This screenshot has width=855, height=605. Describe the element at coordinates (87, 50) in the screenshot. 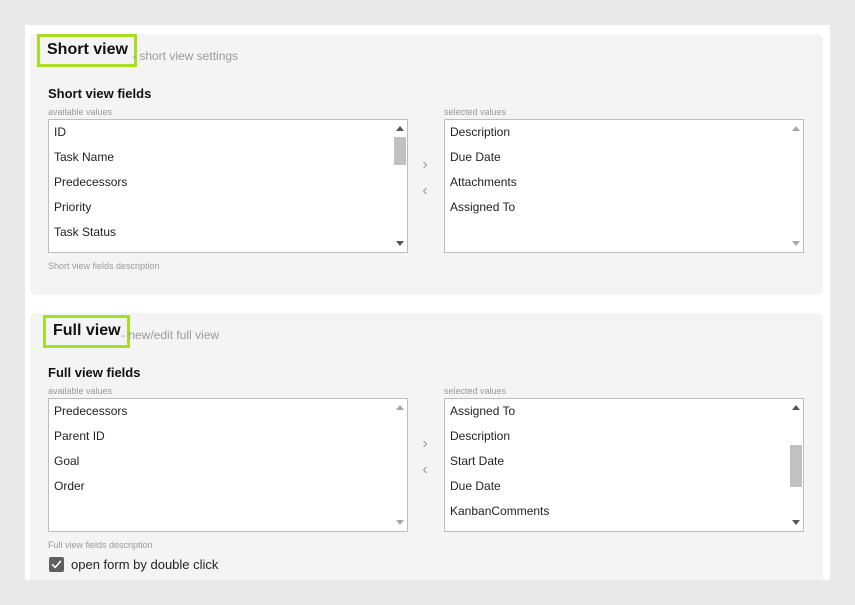

I see `short-view-title: Short view` at that location.